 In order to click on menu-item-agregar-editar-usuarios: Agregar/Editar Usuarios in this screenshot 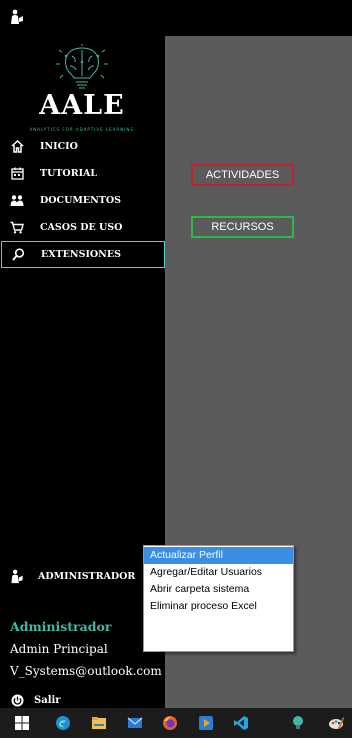, I will do `click(218, 572)`.